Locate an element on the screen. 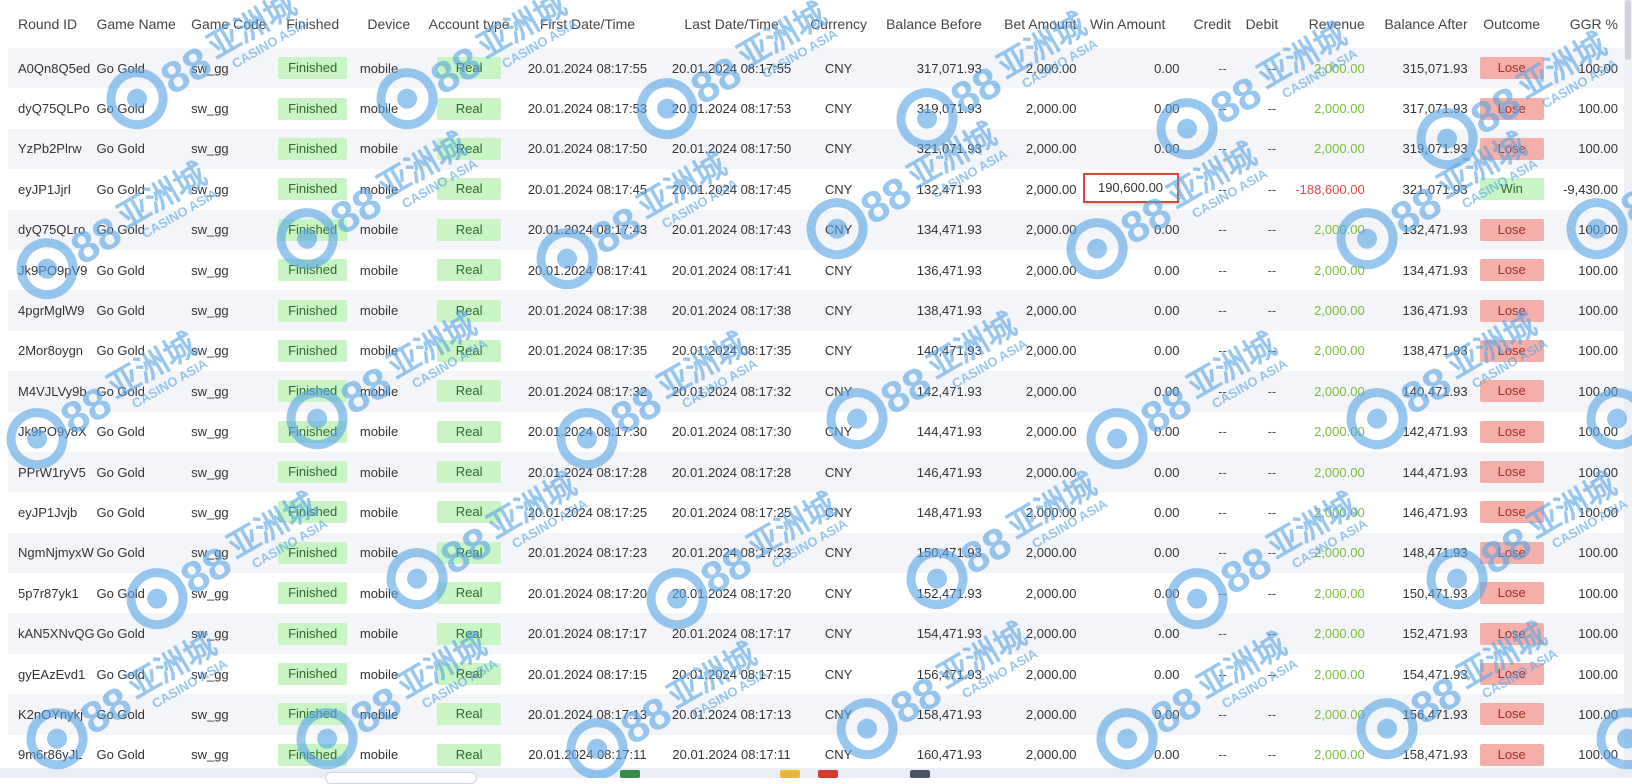  column-header-first-date-time: First Date/Time is located at coordinates (587, 24).